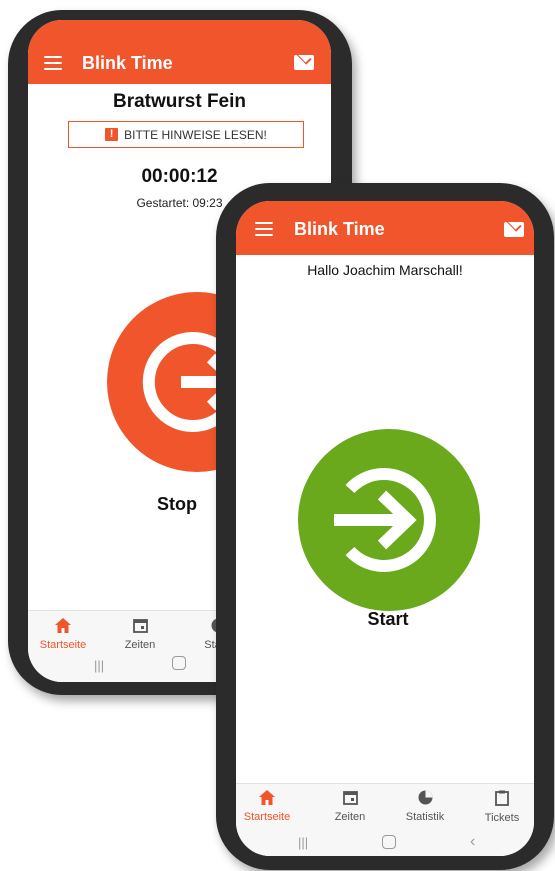 The image size is (555, 871). I want to click on start-button, so click(389, 520).